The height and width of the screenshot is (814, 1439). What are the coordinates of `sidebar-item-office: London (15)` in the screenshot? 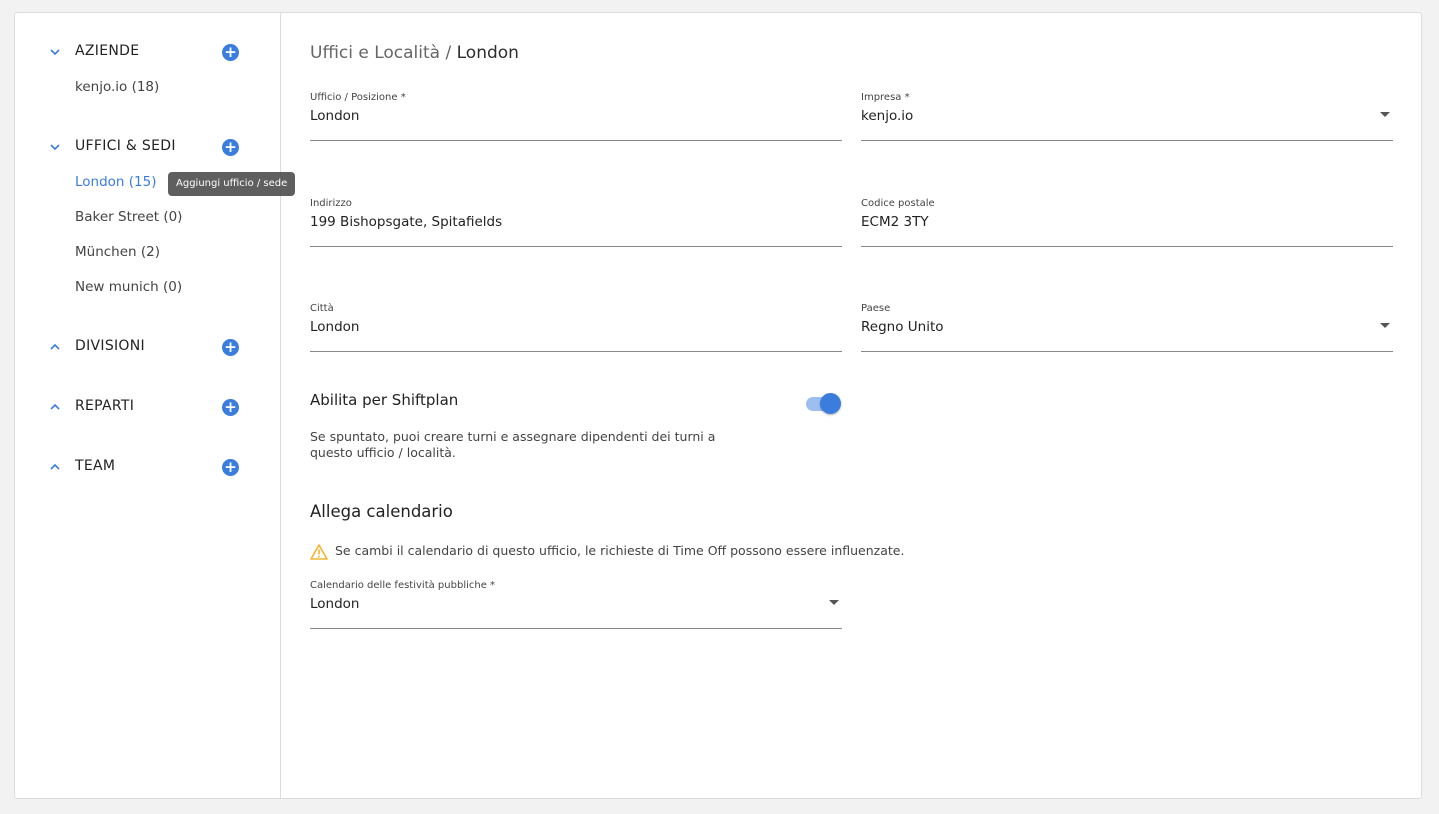 It's located at (116, 182).